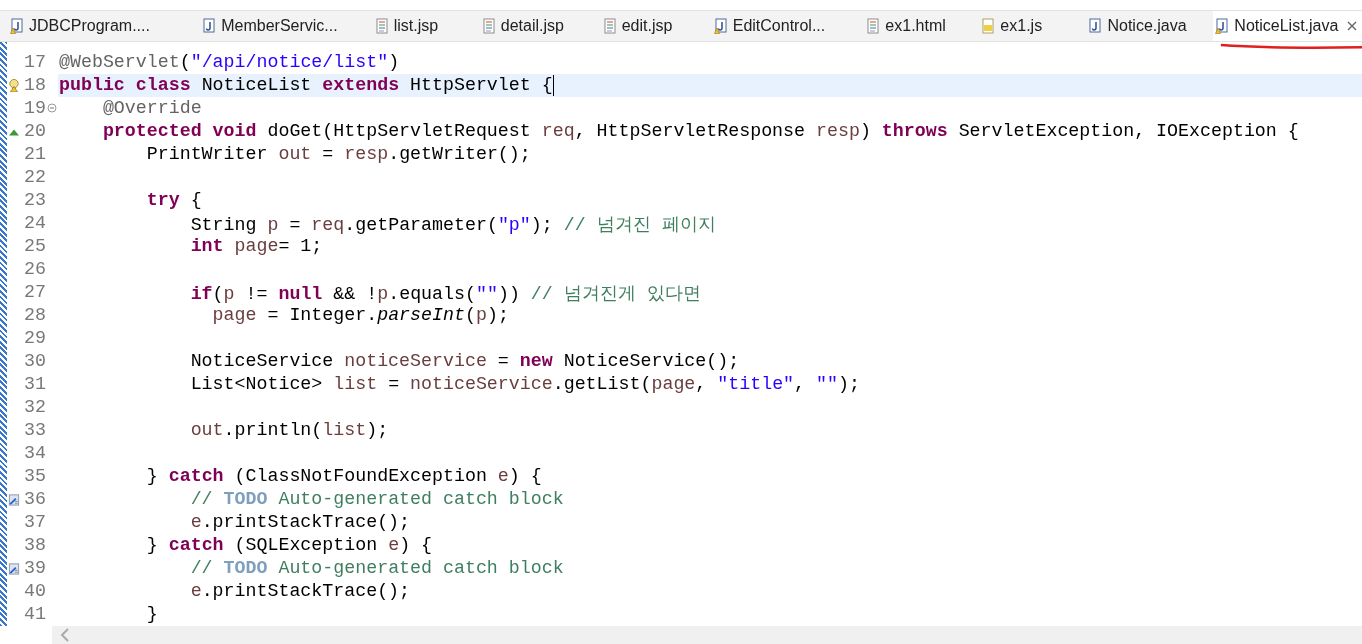 The width and height of the screenshot is (1362, 644). Describe the element at coordinates (360, 315) in the screenshot. I see `code-line: page = Integer.parseInt(p);` at that location.